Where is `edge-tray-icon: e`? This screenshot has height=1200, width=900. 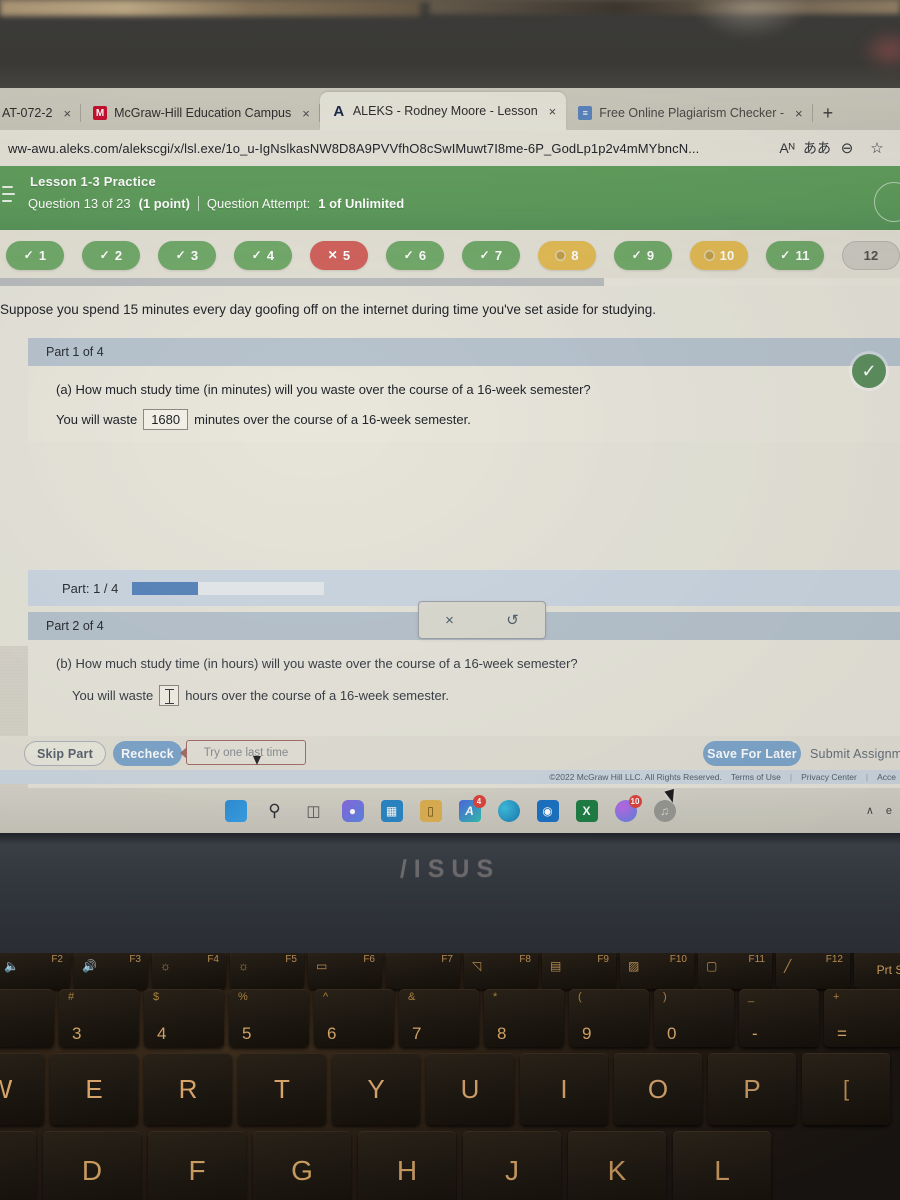
edge-tray-icon: e is located at coordinates (889, 811).